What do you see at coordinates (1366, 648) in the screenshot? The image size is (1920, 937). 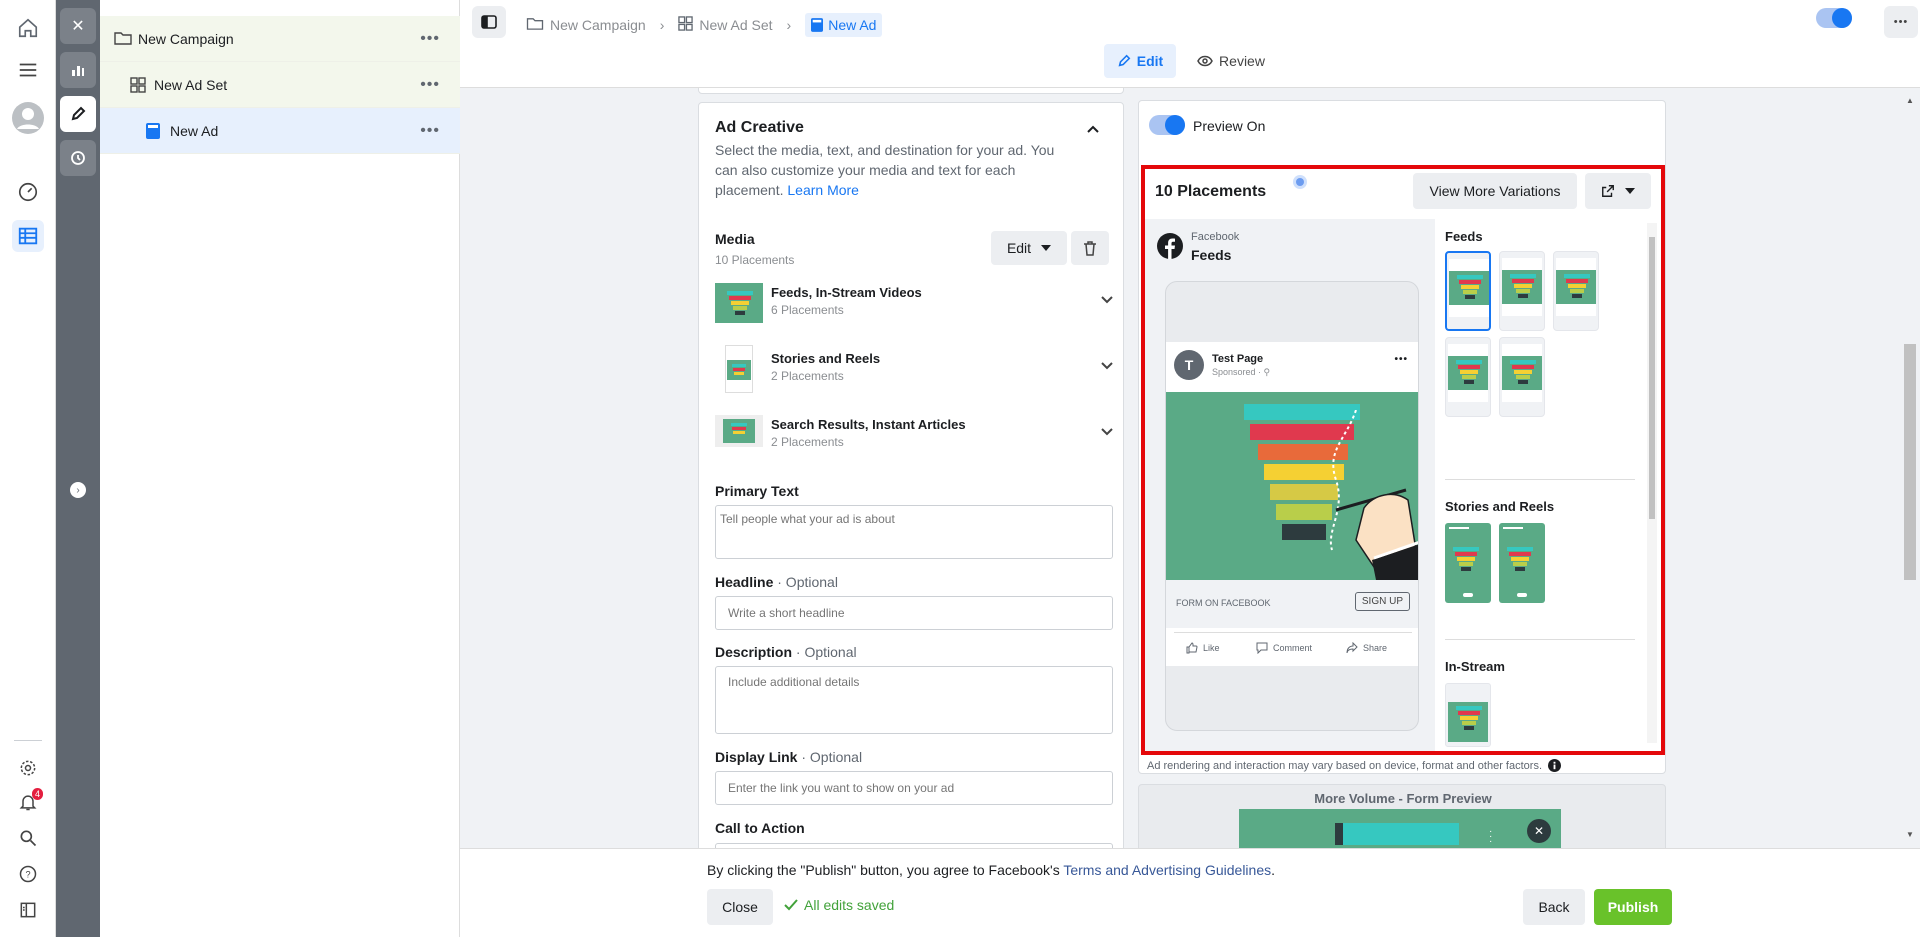 I see `share-action: Share` at bounding box center [1366, 648].